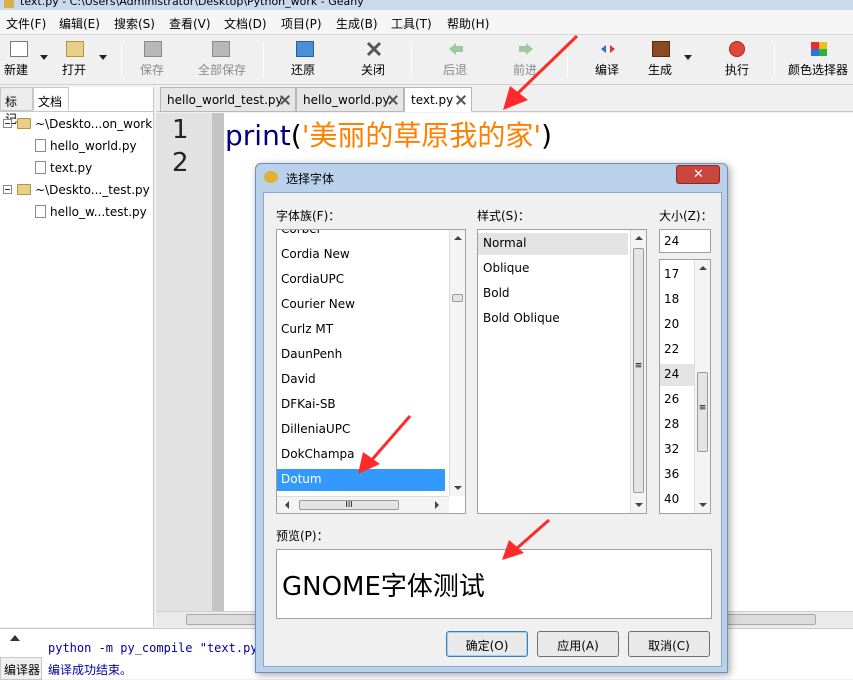 Image resolution: width=853 pixels, height=680 pixels. I want to click on menu-file: 文件(F), so click(26, 23).